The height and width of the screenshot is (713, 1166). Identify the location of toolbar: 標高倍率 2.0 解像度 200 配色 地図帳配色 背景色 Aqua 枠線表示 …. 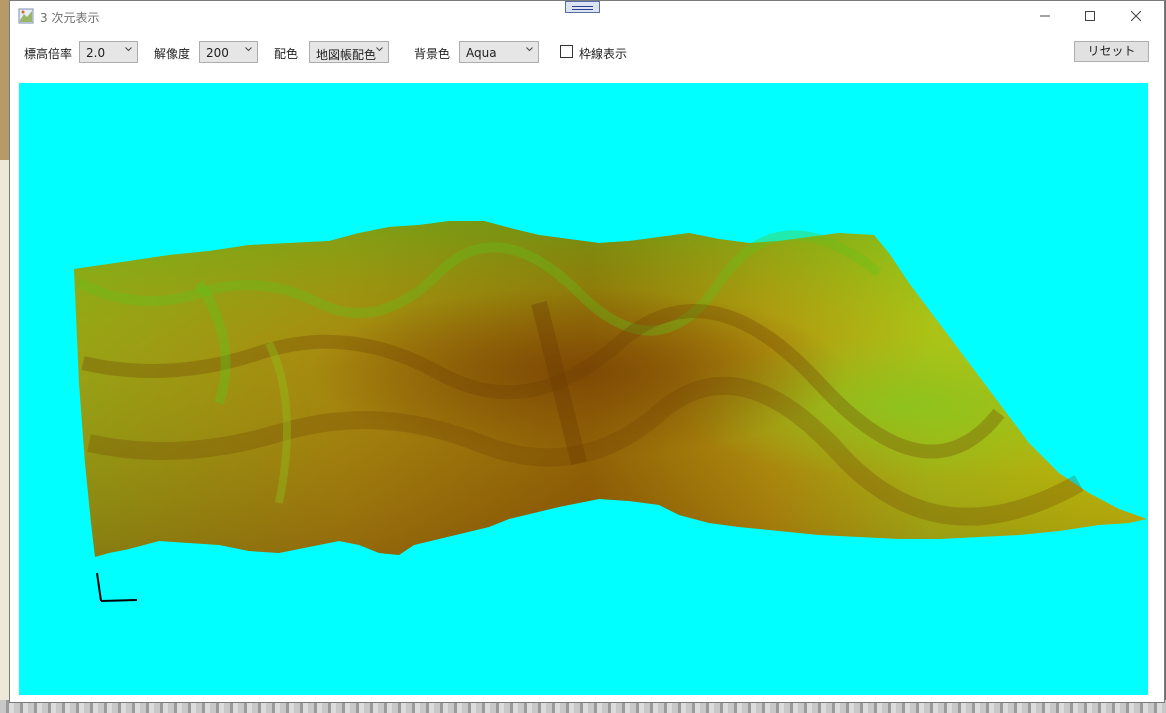
(587, 52).